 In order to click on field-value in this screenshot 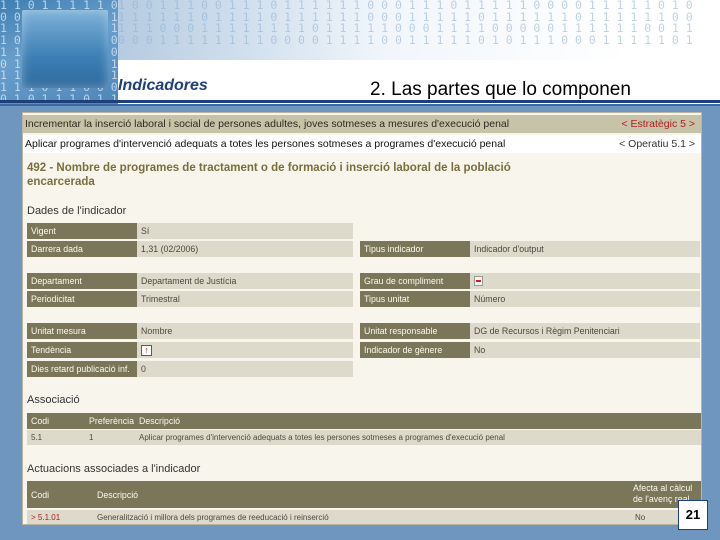, I will do `click(585, 281)`.